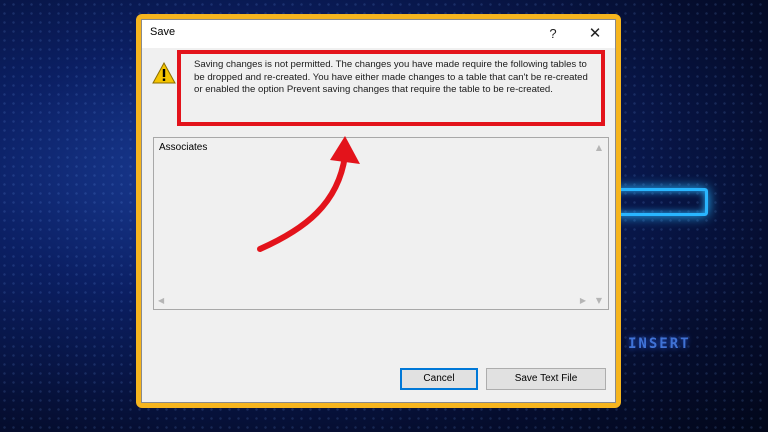 The height and width of the screenshot is (432, 768). What do you see at coordinates (161, 300) in the screenshot?
I see `scroll-left-arrow-icon: ◀` at bounding box center [161, 300].